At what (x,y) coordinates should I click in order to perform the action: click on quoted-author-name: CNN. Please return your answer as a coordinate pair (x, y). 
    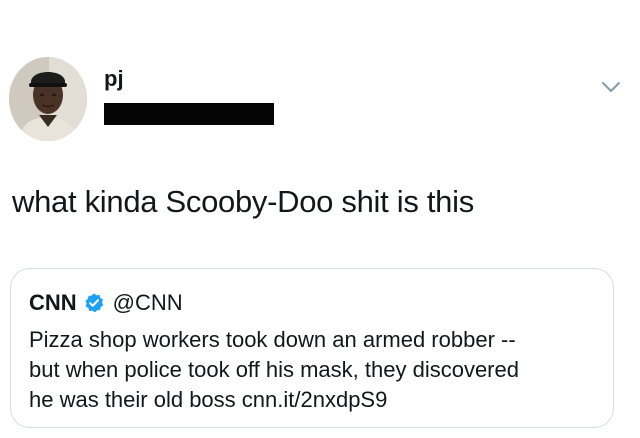
    Looking at the image, I should click on (53, 302).